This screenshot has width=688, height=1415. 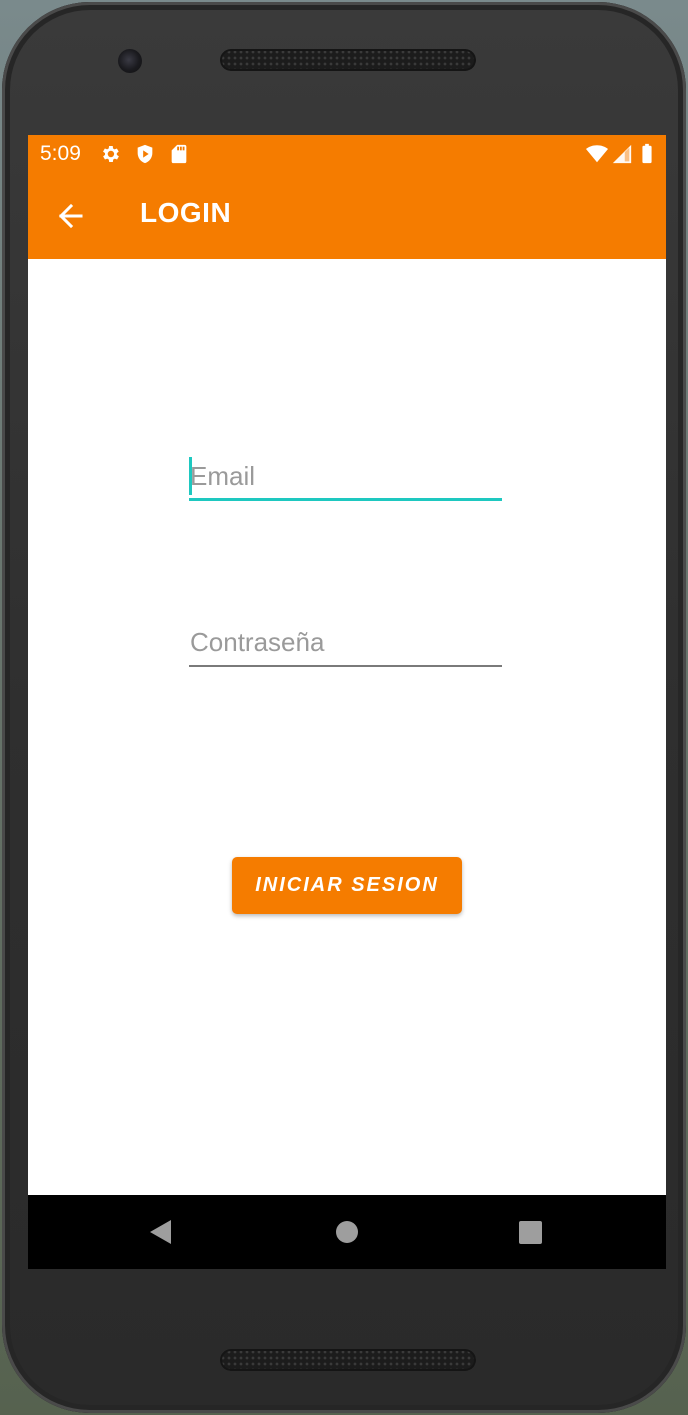 I want to click on signal-icon, so click(x=622, y=154).